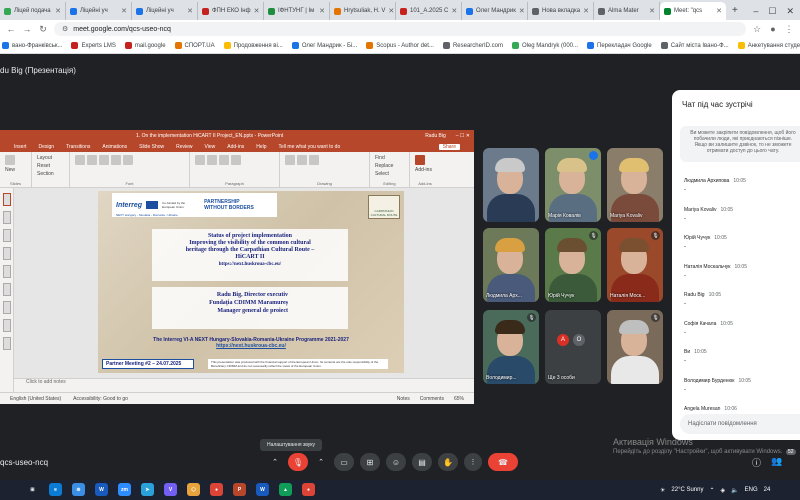 This screenshot has width=800, height=500. I want to click on leave-call-button: ☎, so click(503, 462).